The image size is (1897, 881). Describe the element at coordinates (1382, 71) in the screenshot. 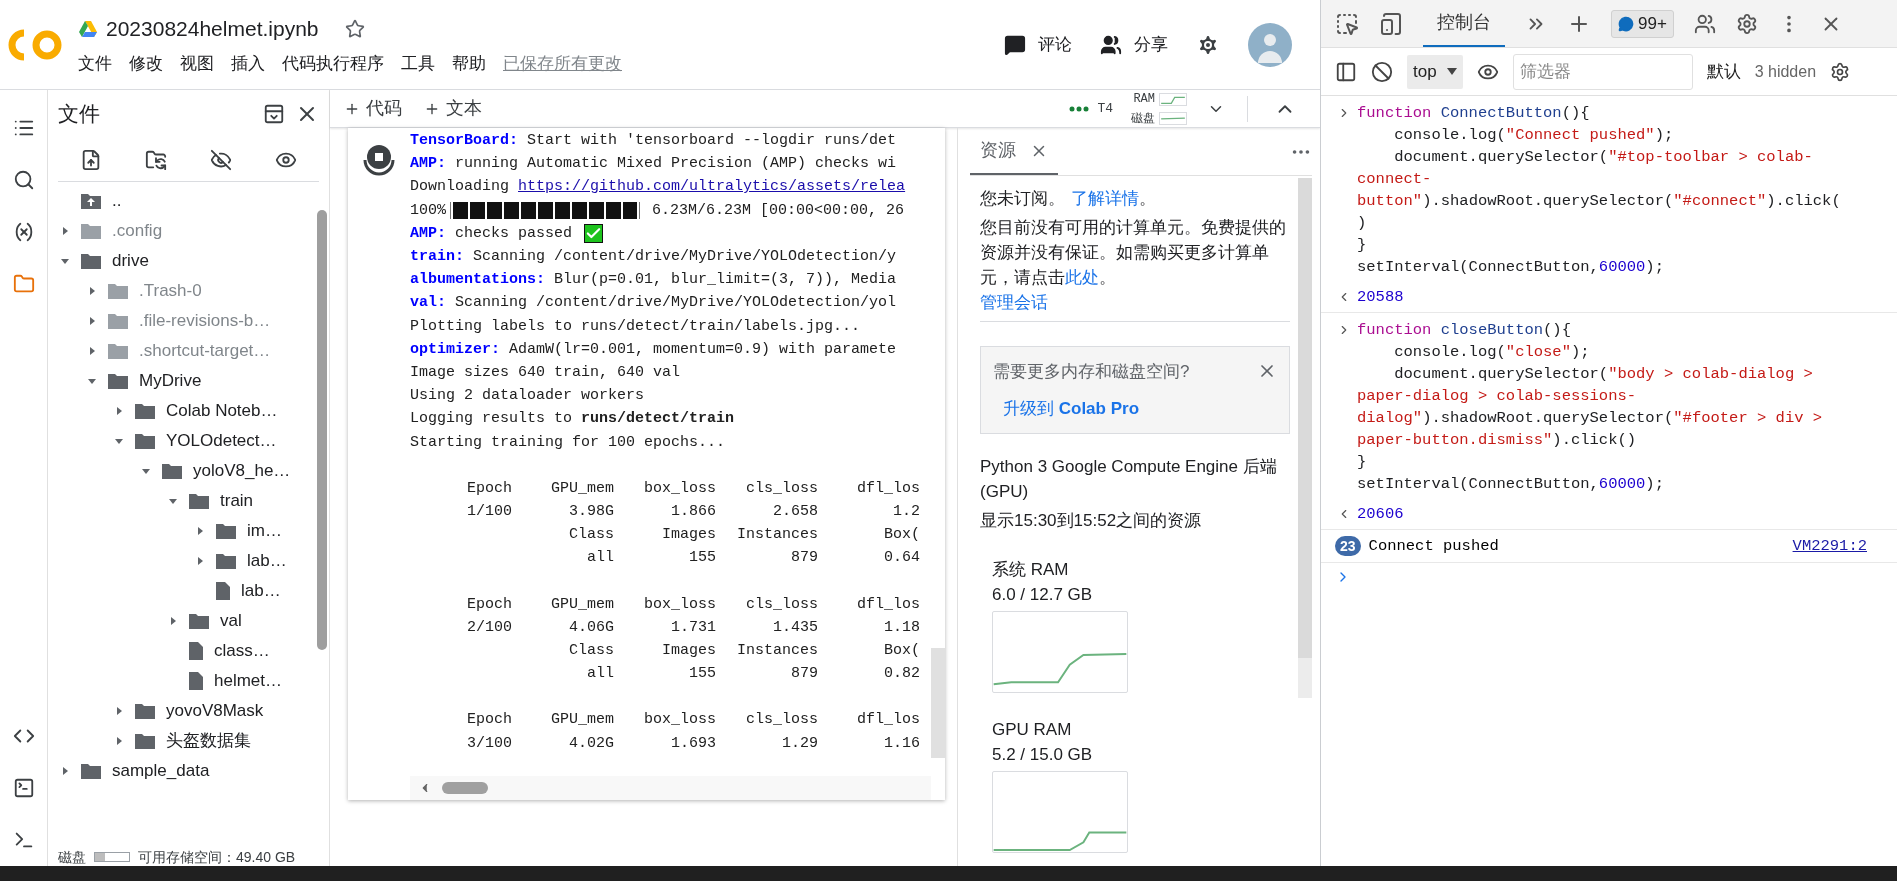

I see `clear-console-icon` at that location.